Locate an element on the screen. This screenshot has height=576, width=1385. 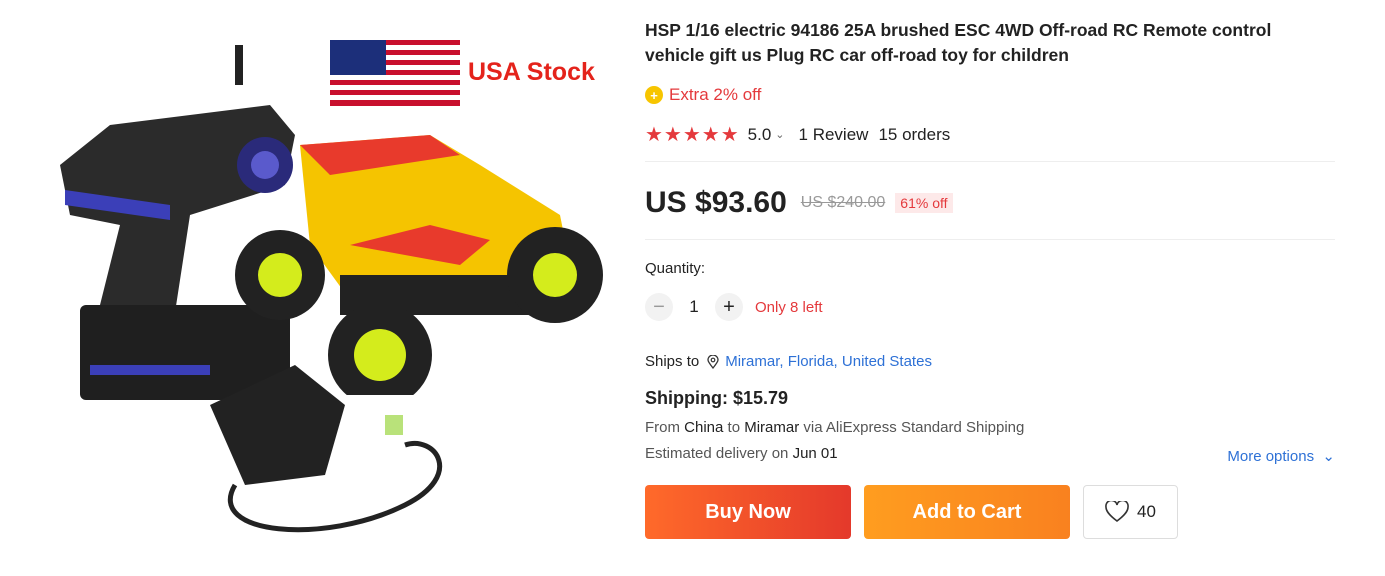
shipping-cost: Shipping: $15.79 is located at coordinates (717, 398).